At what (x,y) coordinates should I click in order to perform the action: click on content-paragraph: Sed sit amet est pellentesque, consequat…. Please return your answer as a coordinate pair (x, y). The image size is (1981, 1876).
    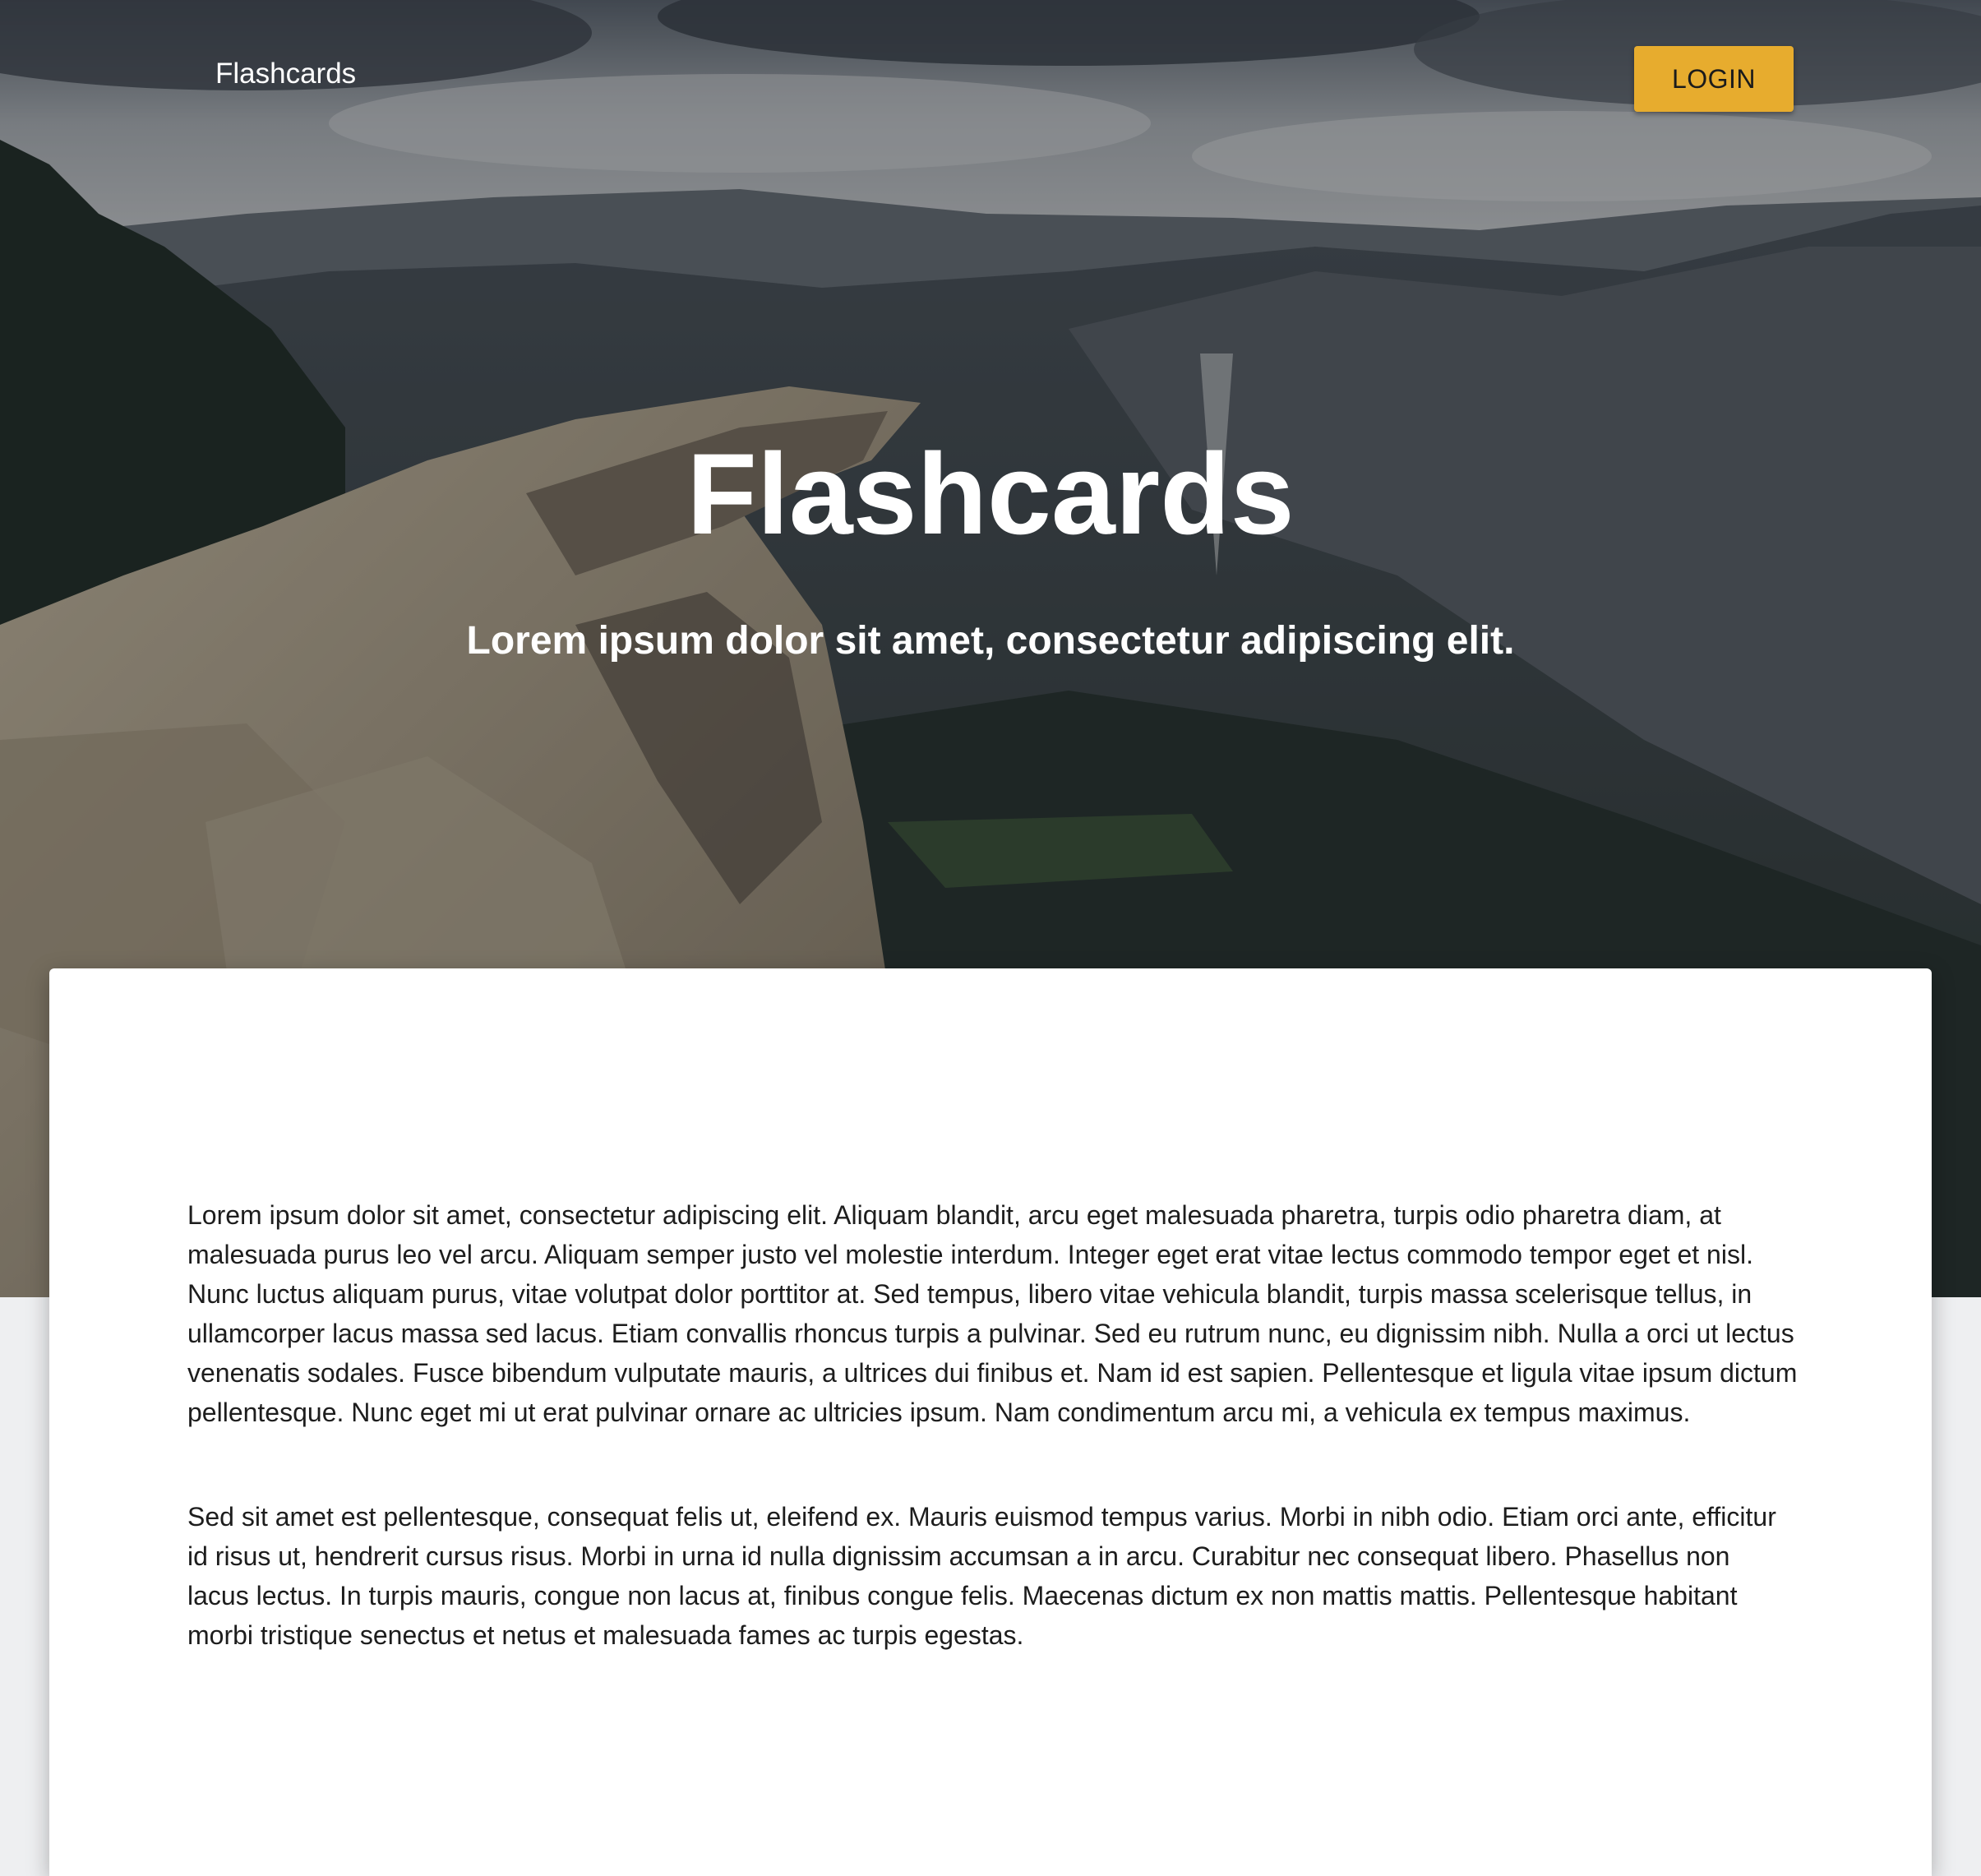
    Looking at the image, I should click on (981, 1576).